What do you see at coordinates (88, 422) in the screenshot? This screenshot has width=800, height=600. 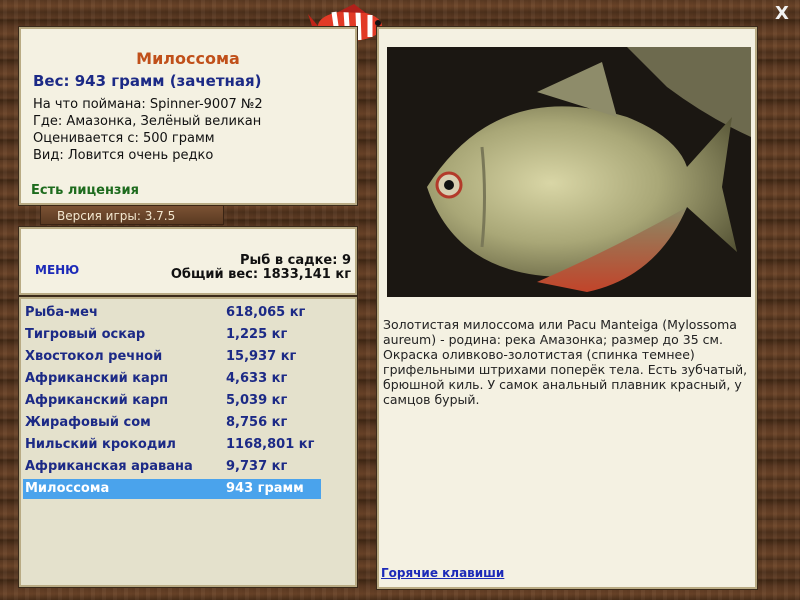 I see `list-item-name: Жирафовый сом` at bounding box center [88, 422].